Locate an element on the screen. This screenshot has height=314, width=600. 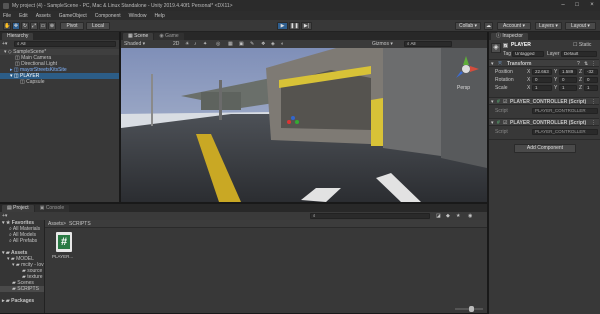
tab-game: ◉ Game is located at coordinates (169, 36).